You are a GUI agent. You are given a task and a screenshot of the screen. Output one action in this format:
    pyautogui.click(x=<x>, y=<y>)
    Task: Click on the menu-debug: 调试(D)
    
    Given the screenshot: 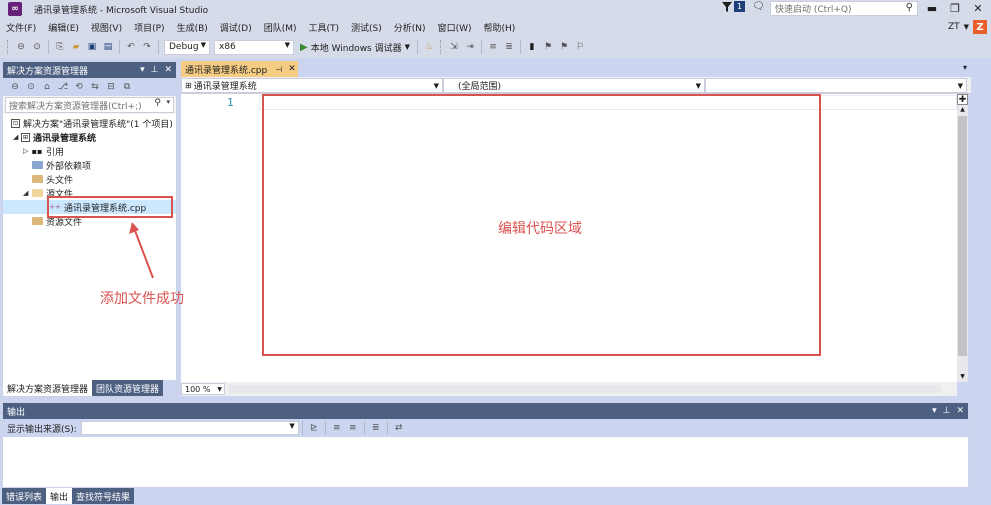 What is the action you would take?
    pyautogui.click(x=236, y=27)
    